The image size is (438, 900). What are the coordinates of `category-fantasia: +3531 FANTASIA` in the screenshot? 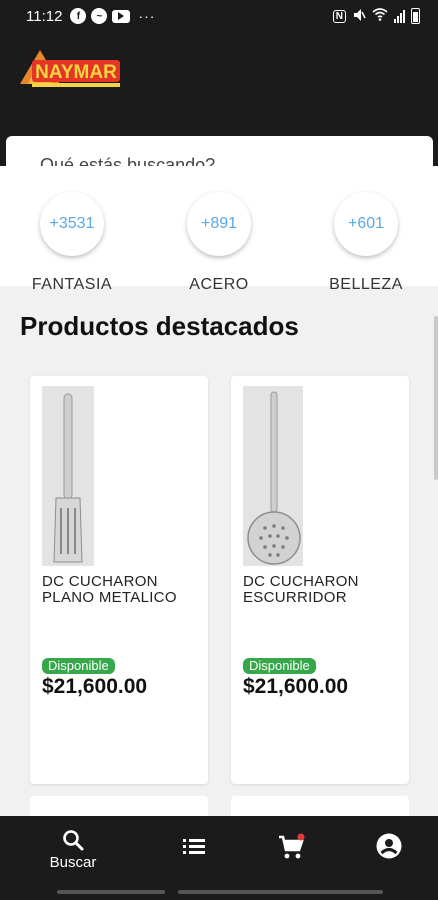 It's located at (72, 243).